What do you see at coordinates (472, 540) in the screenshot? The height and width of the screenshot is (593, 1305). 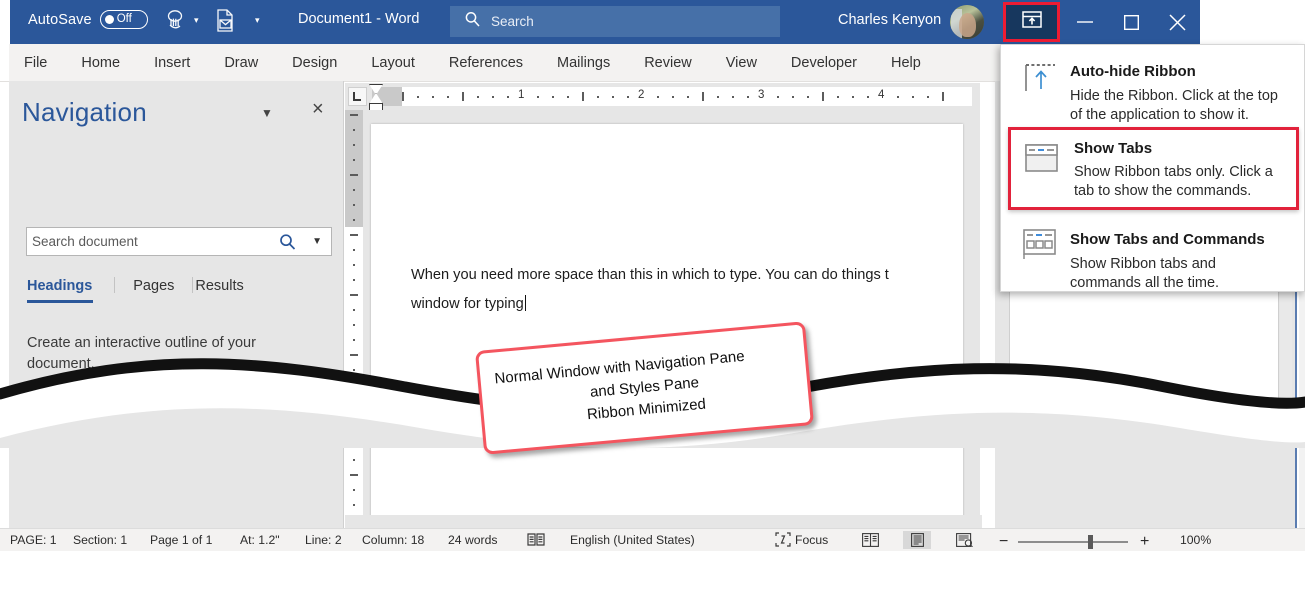 I see `status-word-count: 24 words` at bounding box center [472, 540].